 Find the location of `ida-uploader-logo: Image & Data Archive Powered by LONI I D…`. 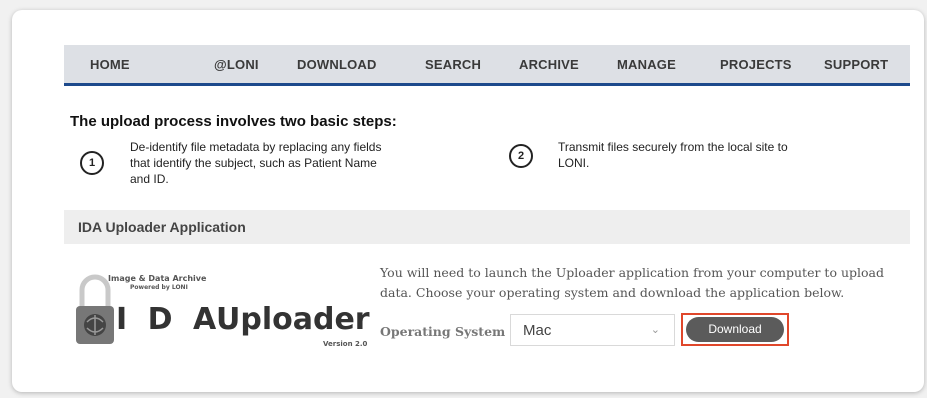

ida-uploader-logo: Image & Data Archive Powered by LONI I D… is located at coordinates (222, 315).